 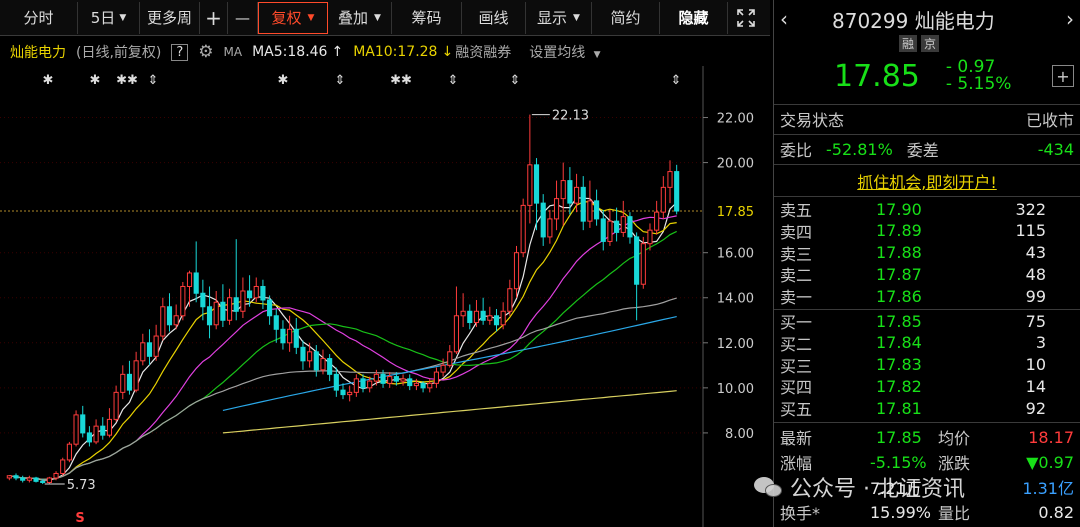 I want to click on open-account-link: 抓住机会,即刻开户!, so click(x=927, y=181).